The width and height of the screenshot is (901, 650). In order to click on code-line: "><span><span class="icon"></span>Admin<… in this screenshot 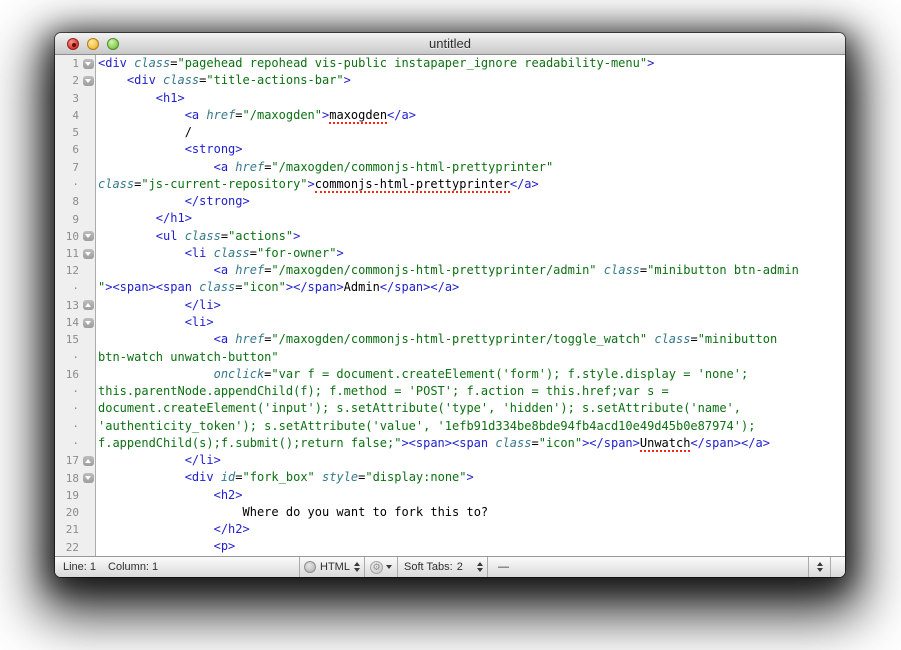, I will do `click(471, 287)`.